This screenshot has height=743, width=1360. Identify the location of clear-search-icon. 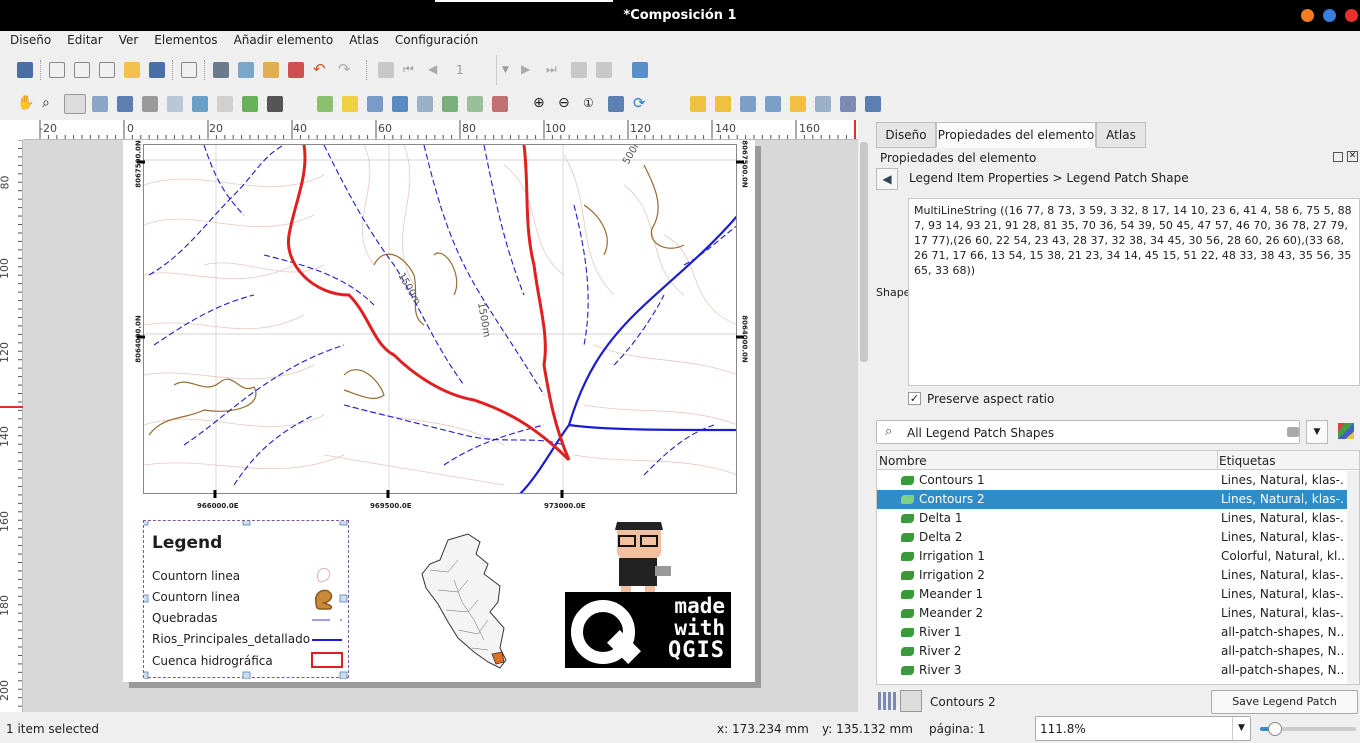
(1293, 432).